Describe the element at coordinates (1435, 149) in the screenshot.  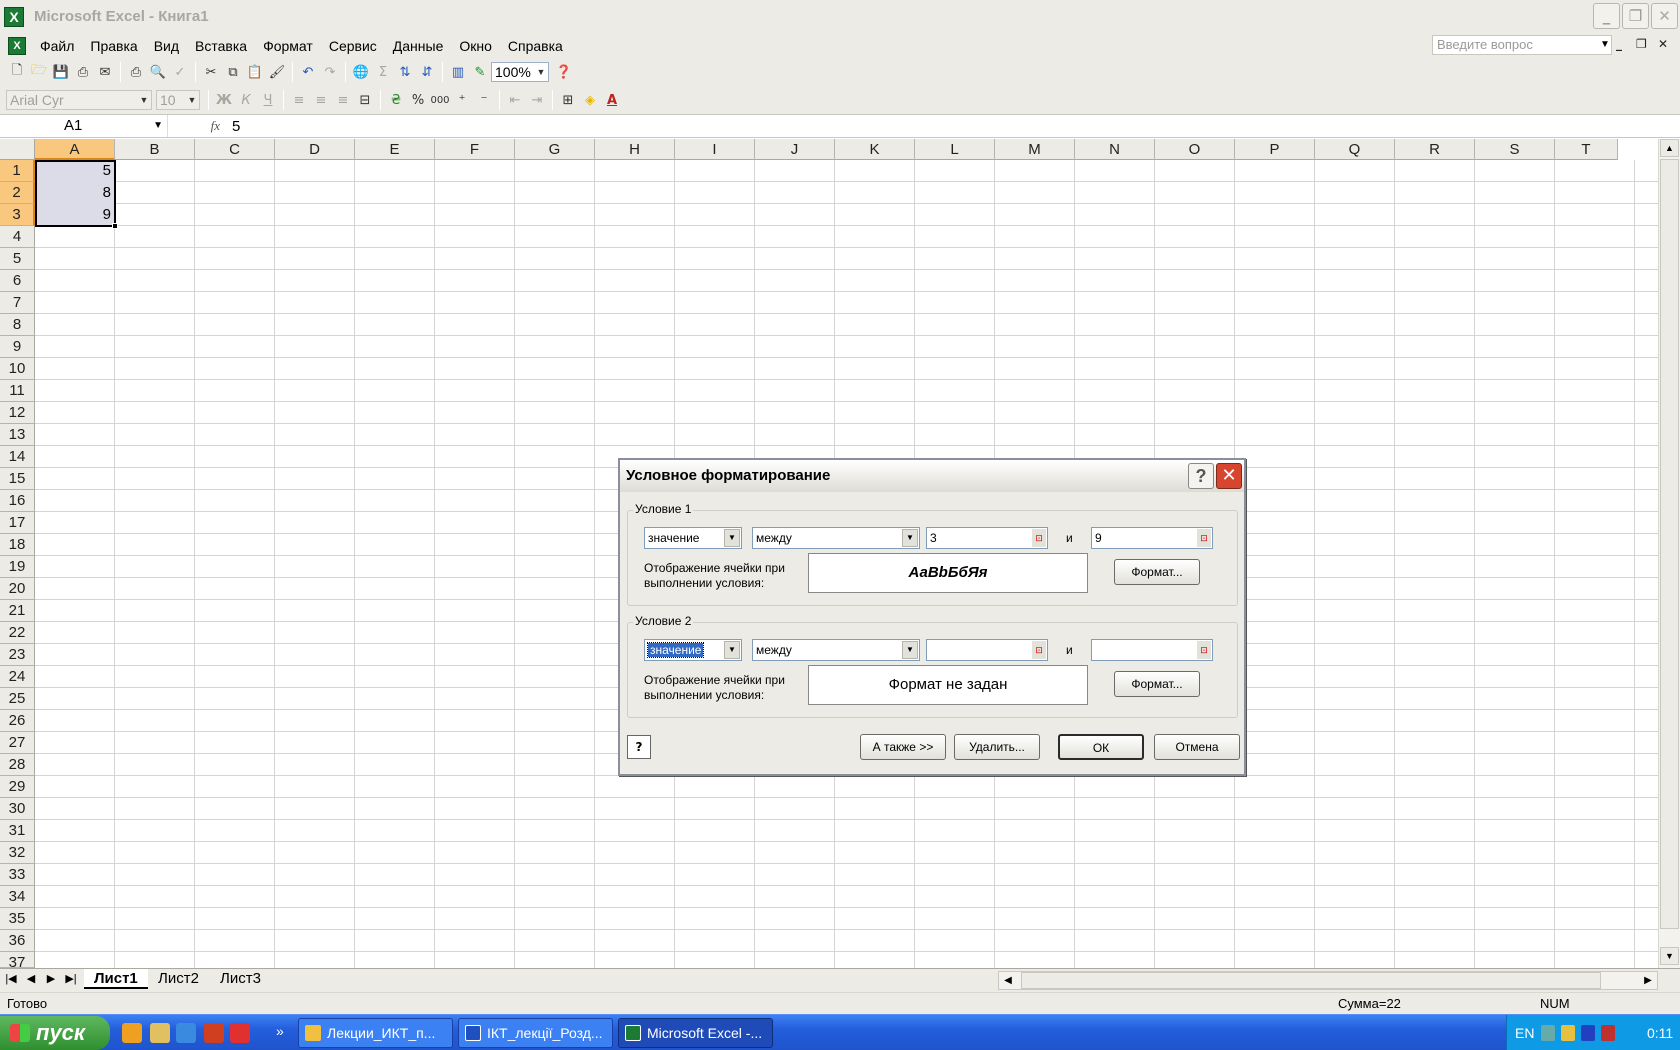
I see `column-header-r: R` at that location.